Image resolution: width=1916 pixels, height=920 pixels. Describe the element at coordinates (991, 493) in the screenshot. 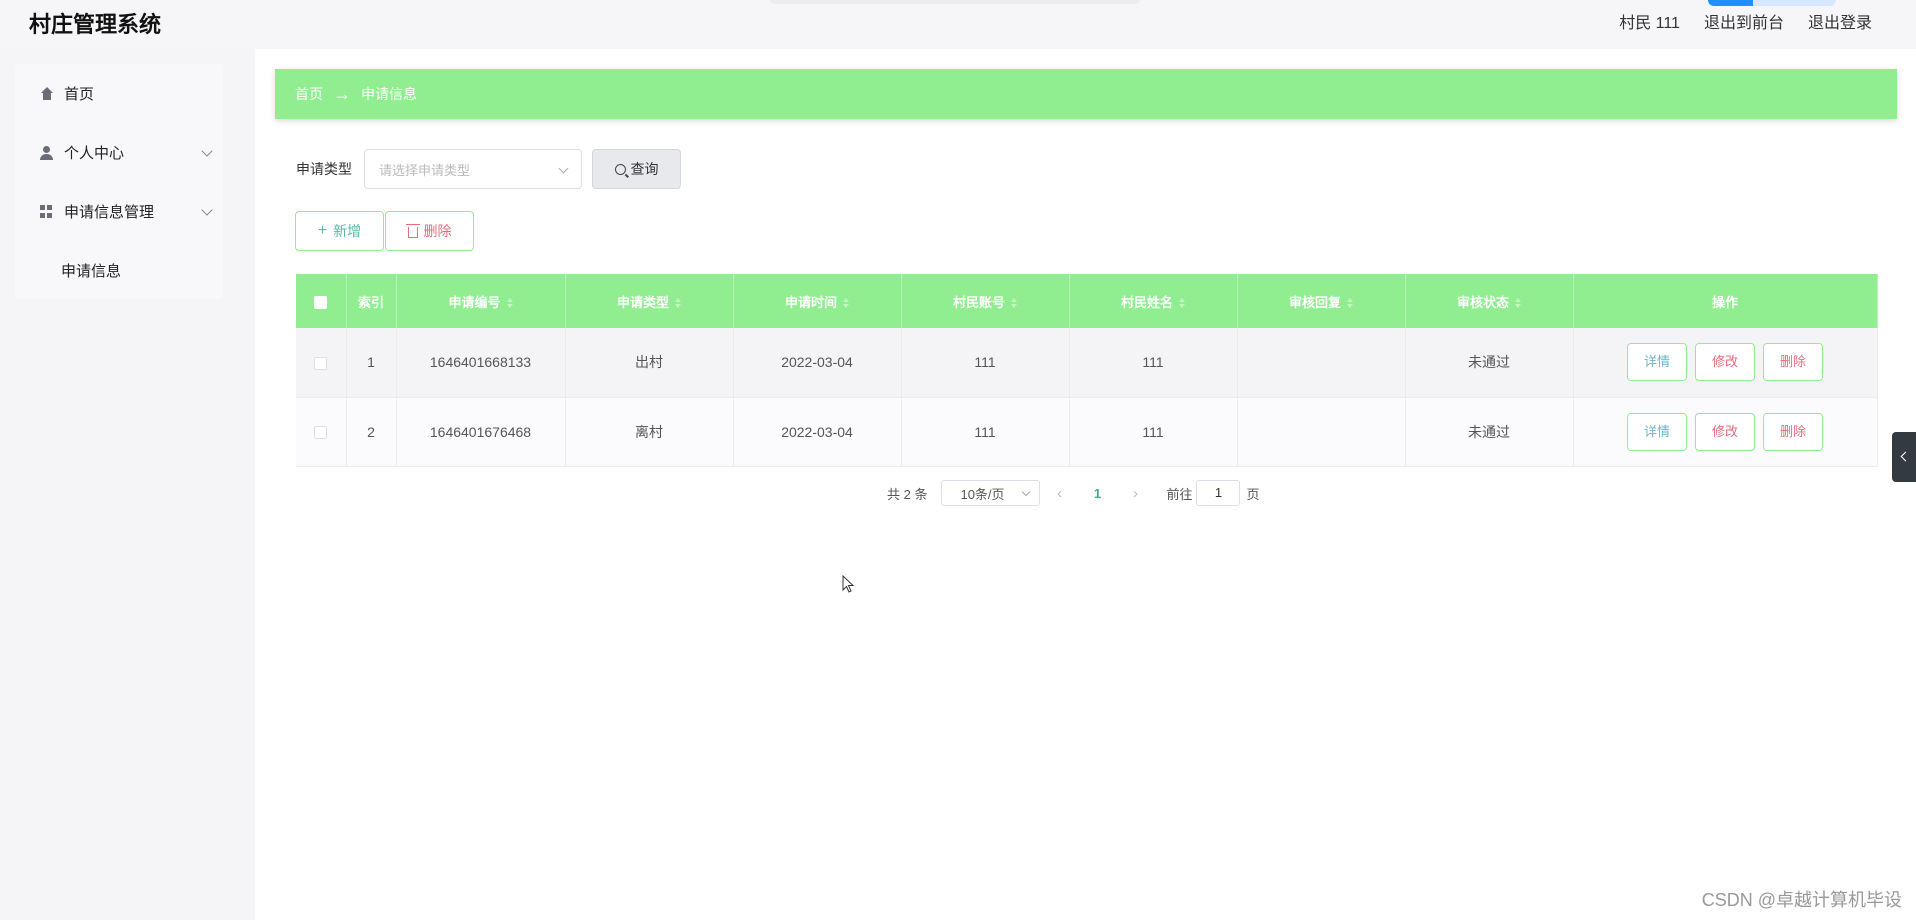

I see `page-size-select: 10条/页` at that location.